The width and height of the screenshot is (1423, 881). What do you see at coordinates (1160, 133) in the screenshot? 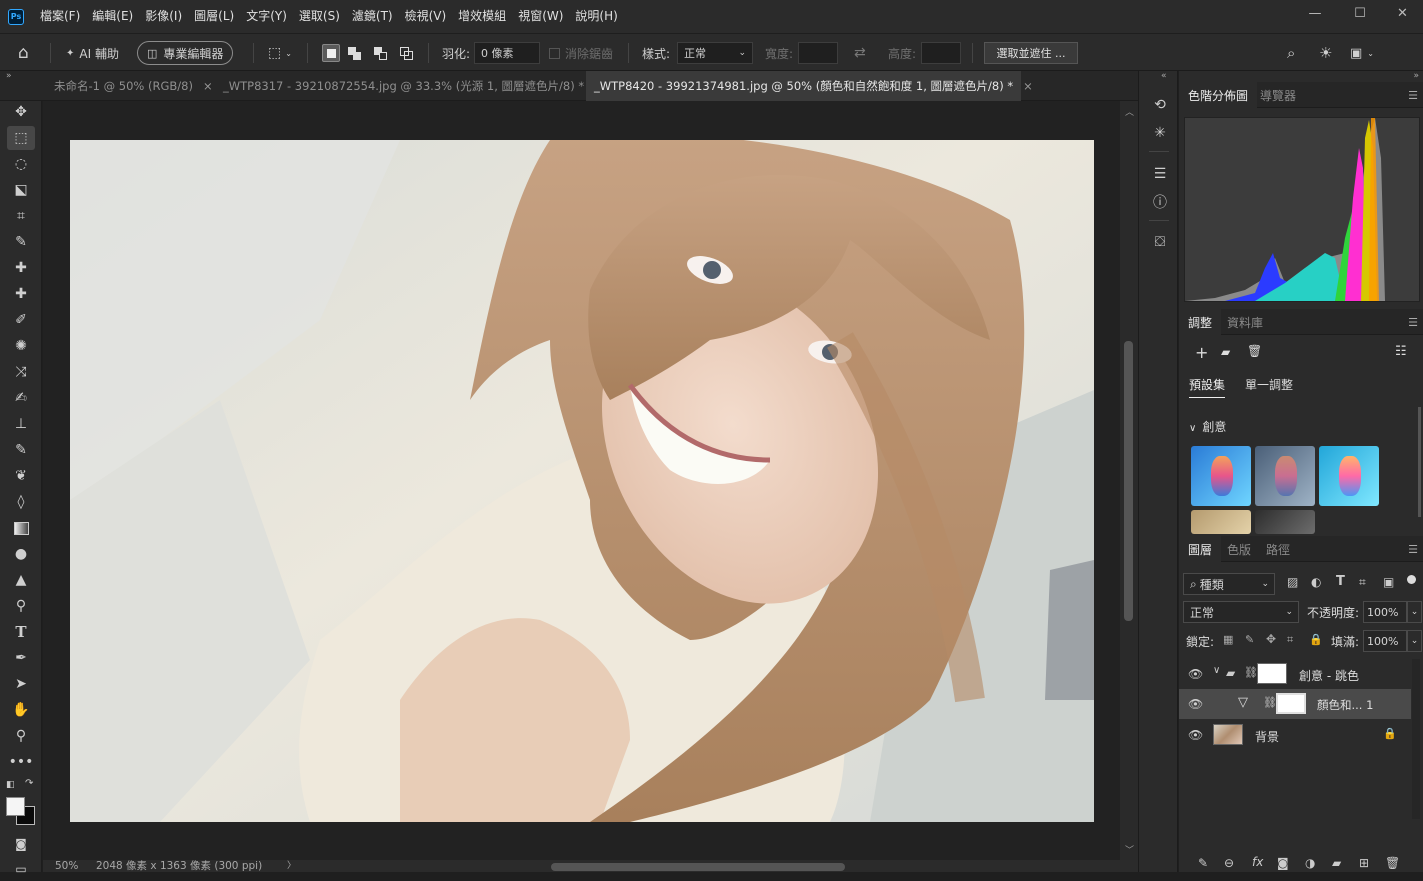
I see `actions-icon: ✳` at bounding box center [1160, 133].